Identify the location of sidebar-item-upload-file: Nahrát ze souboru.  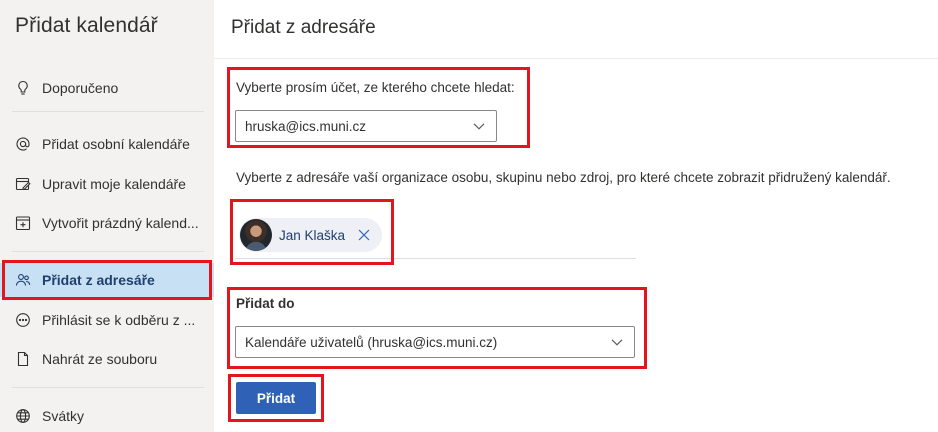
(107, 359).